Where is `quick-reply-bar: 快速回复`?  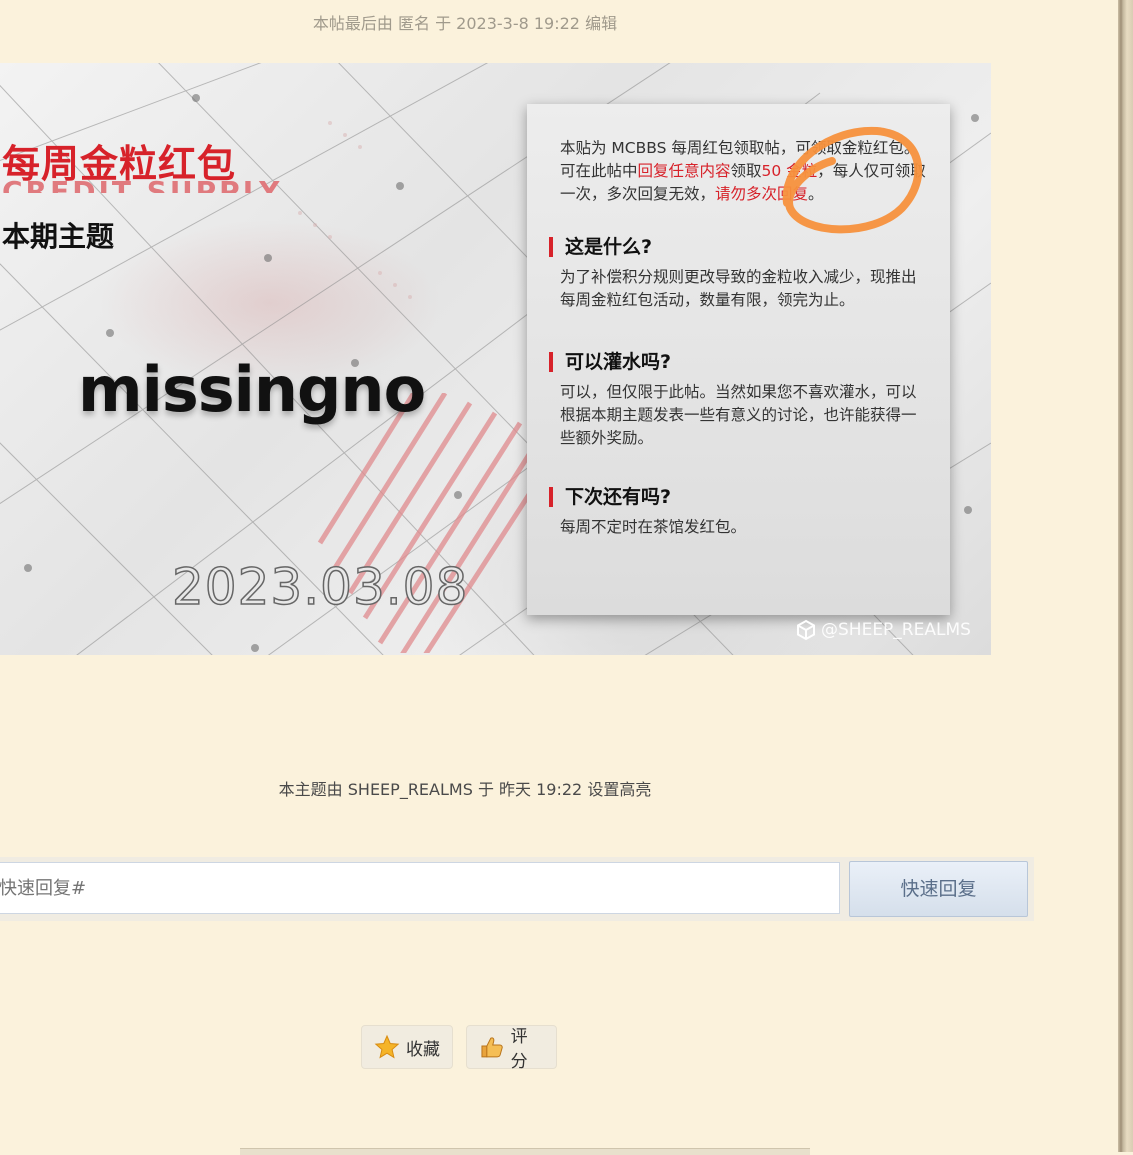
quick-reply-bar: 快速回复 is located at coordinates (517, 889).